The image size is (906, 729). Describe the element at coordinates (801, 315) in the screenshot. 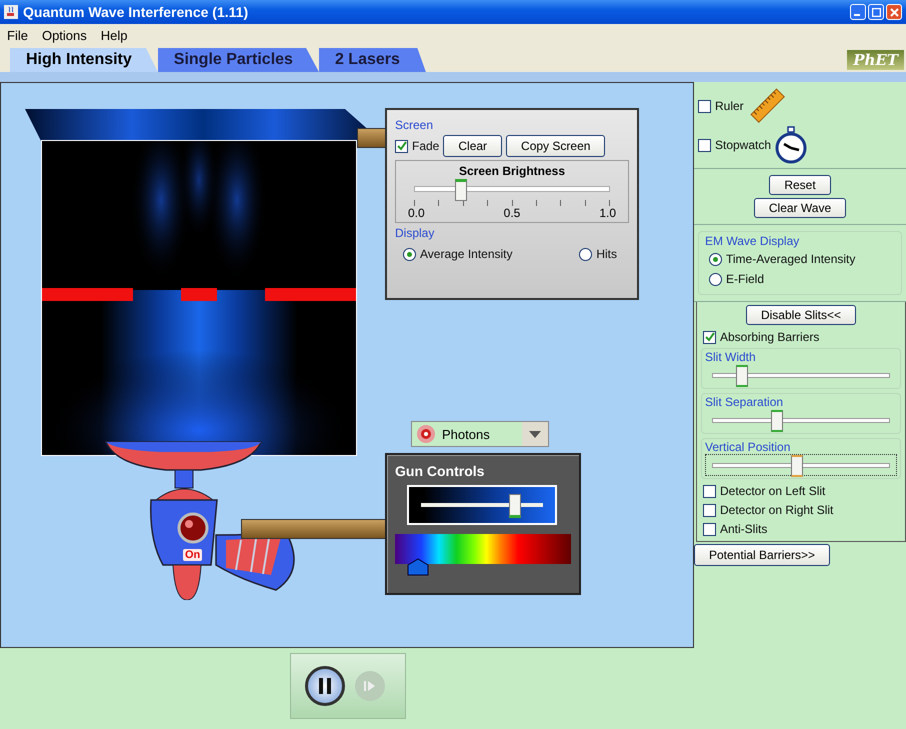

I see `button: Disable Slits<<` at that location.